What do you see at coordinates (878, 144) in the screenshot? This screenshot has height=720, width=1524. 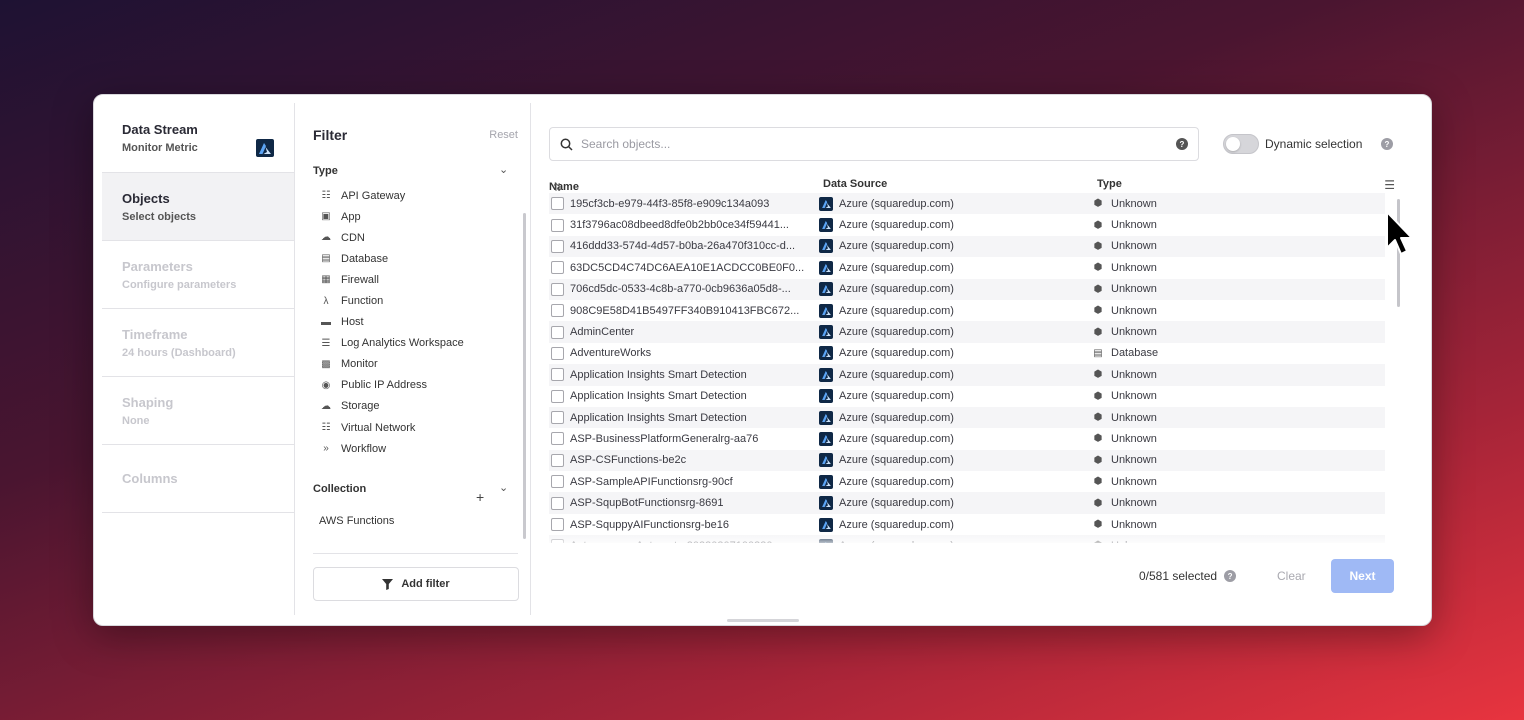 I see `search-input` at bounding box center [878, 144].